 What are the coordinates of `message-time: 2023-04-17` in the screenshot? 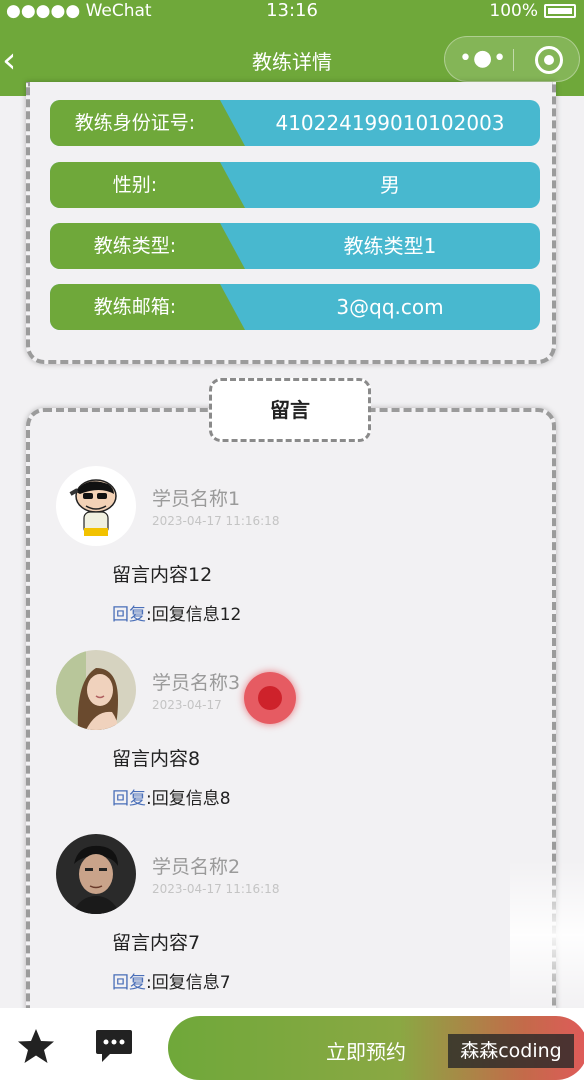 It's located at (187, 705).